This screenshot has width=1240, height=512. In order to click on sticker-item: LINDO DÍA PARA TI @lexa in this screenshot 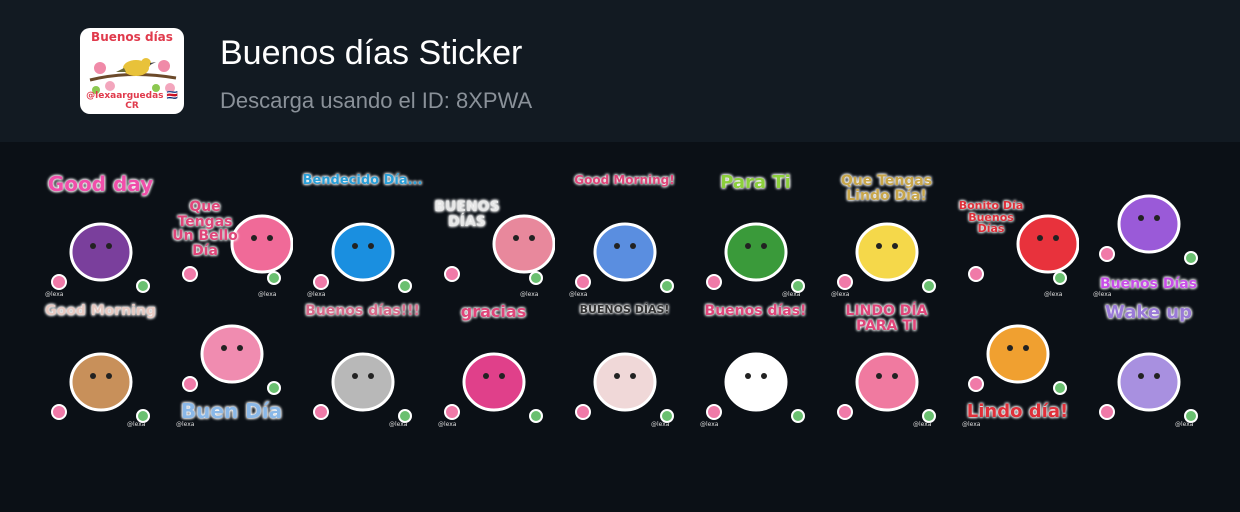, I will do `click(886, 365)`.